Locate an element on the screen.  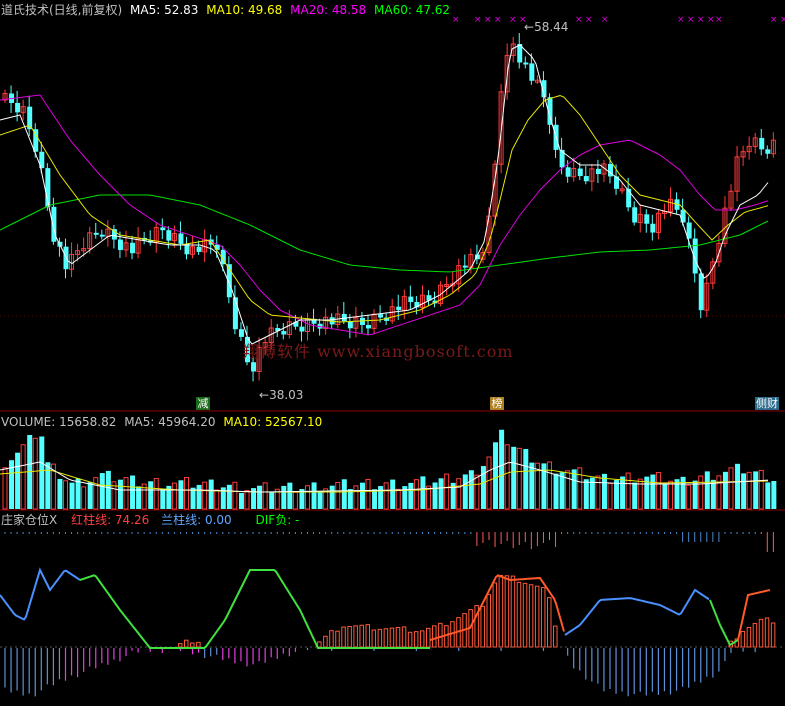
ma20-legend: MA20: 48.58 is located at coordinates (328, 10).